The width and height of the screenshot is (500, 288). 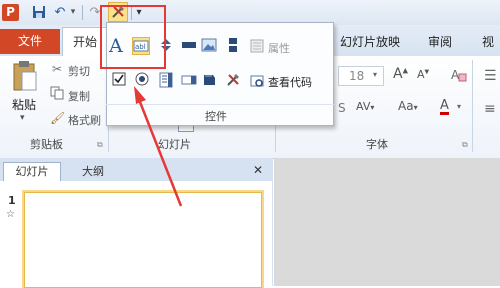 What do you see at coordinates (290, 82) in the screenshot?
I see `view-code-button: 查看代码` at bounding box center [290, 82].